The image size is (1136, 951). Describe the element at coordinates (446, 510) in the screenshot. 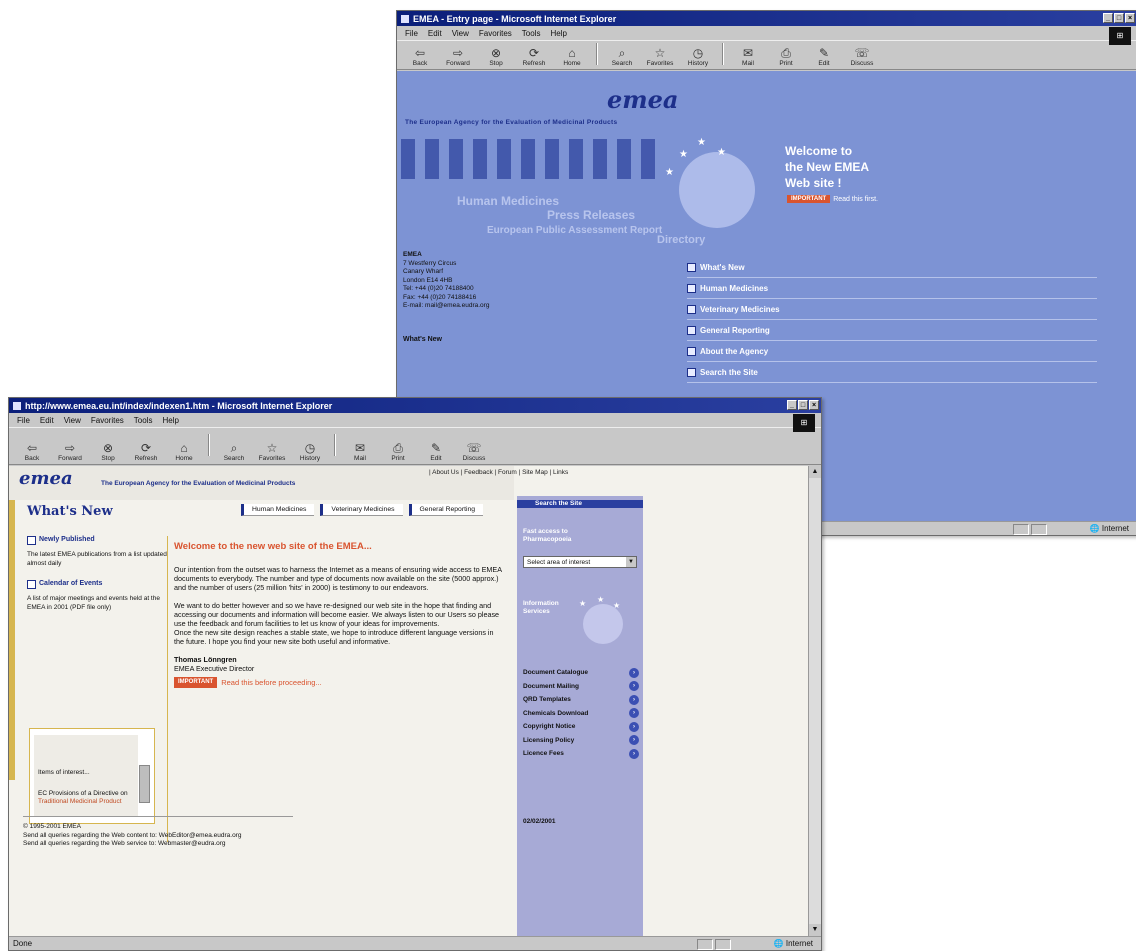

I see `tab-general-reporting: General Reporting` at that location.